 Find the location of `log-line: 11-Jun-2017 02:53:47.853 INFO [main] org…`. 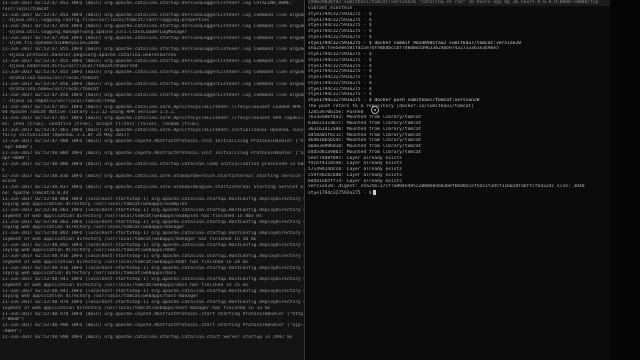

log-line: 11-Jun-2017 02:53:47.853 INFO [main] org… is located at coordinates (147, 3).